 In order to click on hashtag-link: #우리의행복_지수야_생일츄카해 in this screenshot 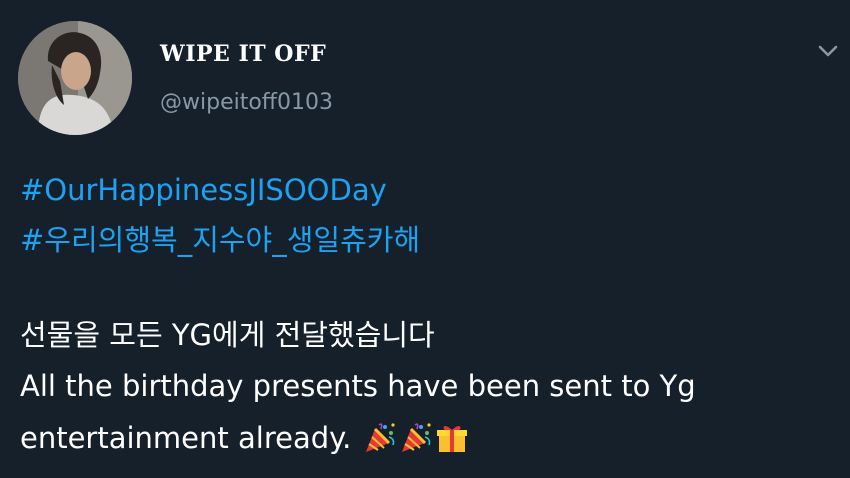, I will do `click(220, 240)`.